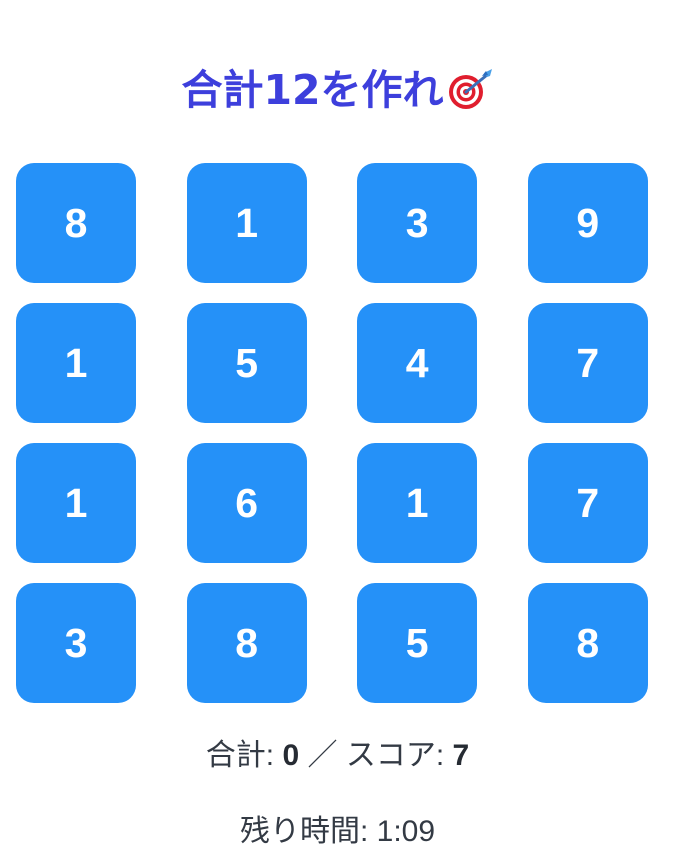 This screenshot has height=866, width=675. What do you see at coordinates (244, 755) in the screenshot?
I see `sum-label: 合計:` at bounding box center [244, 755].